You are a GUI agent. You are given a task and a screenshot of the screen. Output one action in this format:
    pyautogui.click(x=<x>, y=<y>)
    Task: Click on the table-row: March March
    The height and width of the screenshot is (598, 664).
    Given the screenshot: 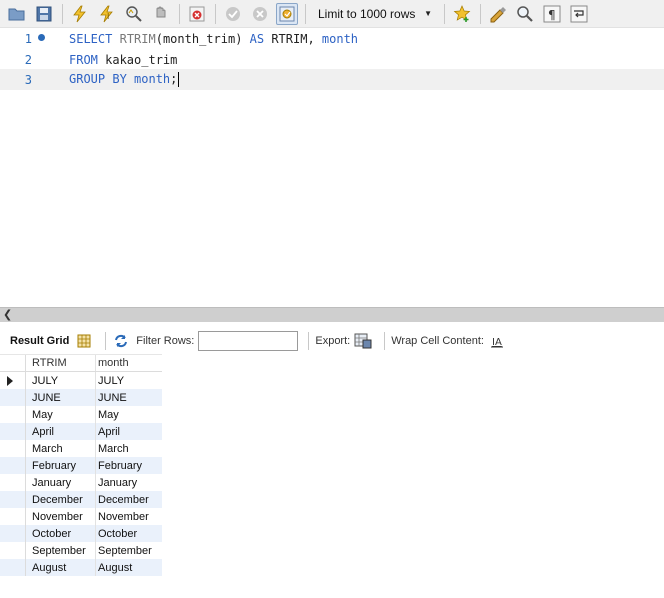 What is the action you would take?
    pyautogui.click(x=81, y=448)
    